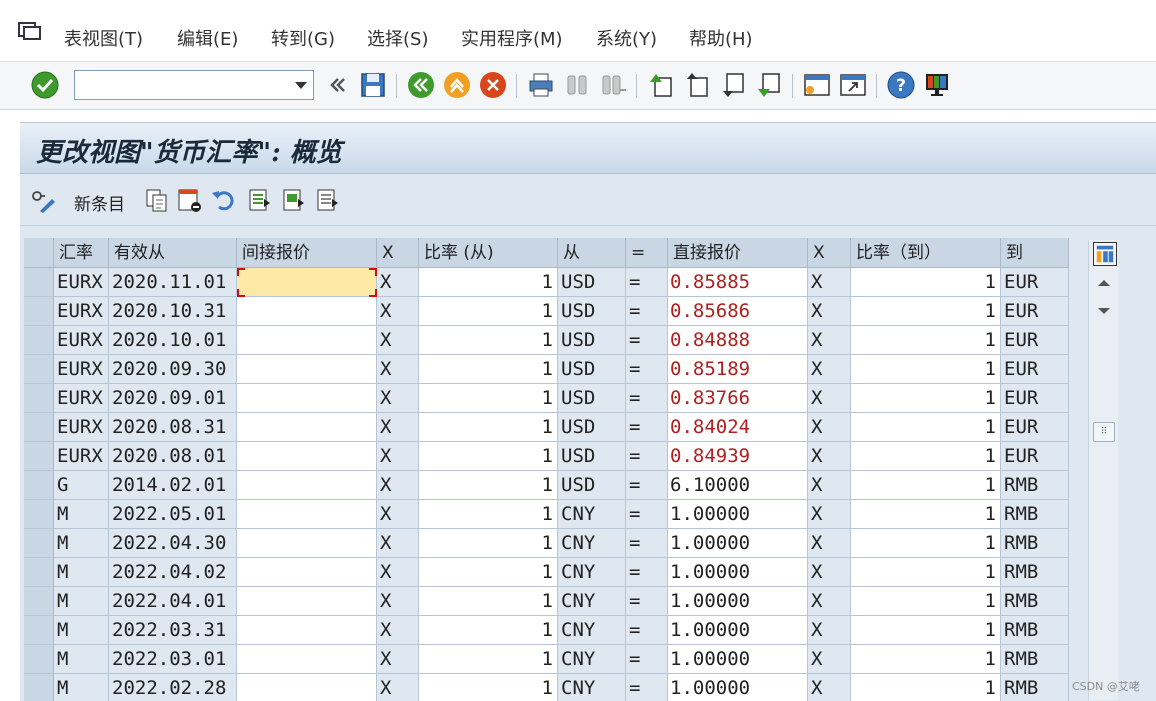 The width and height of the screenshot is (1156, 701). I want to click on edit-toggle-icon, so click(43, 200).